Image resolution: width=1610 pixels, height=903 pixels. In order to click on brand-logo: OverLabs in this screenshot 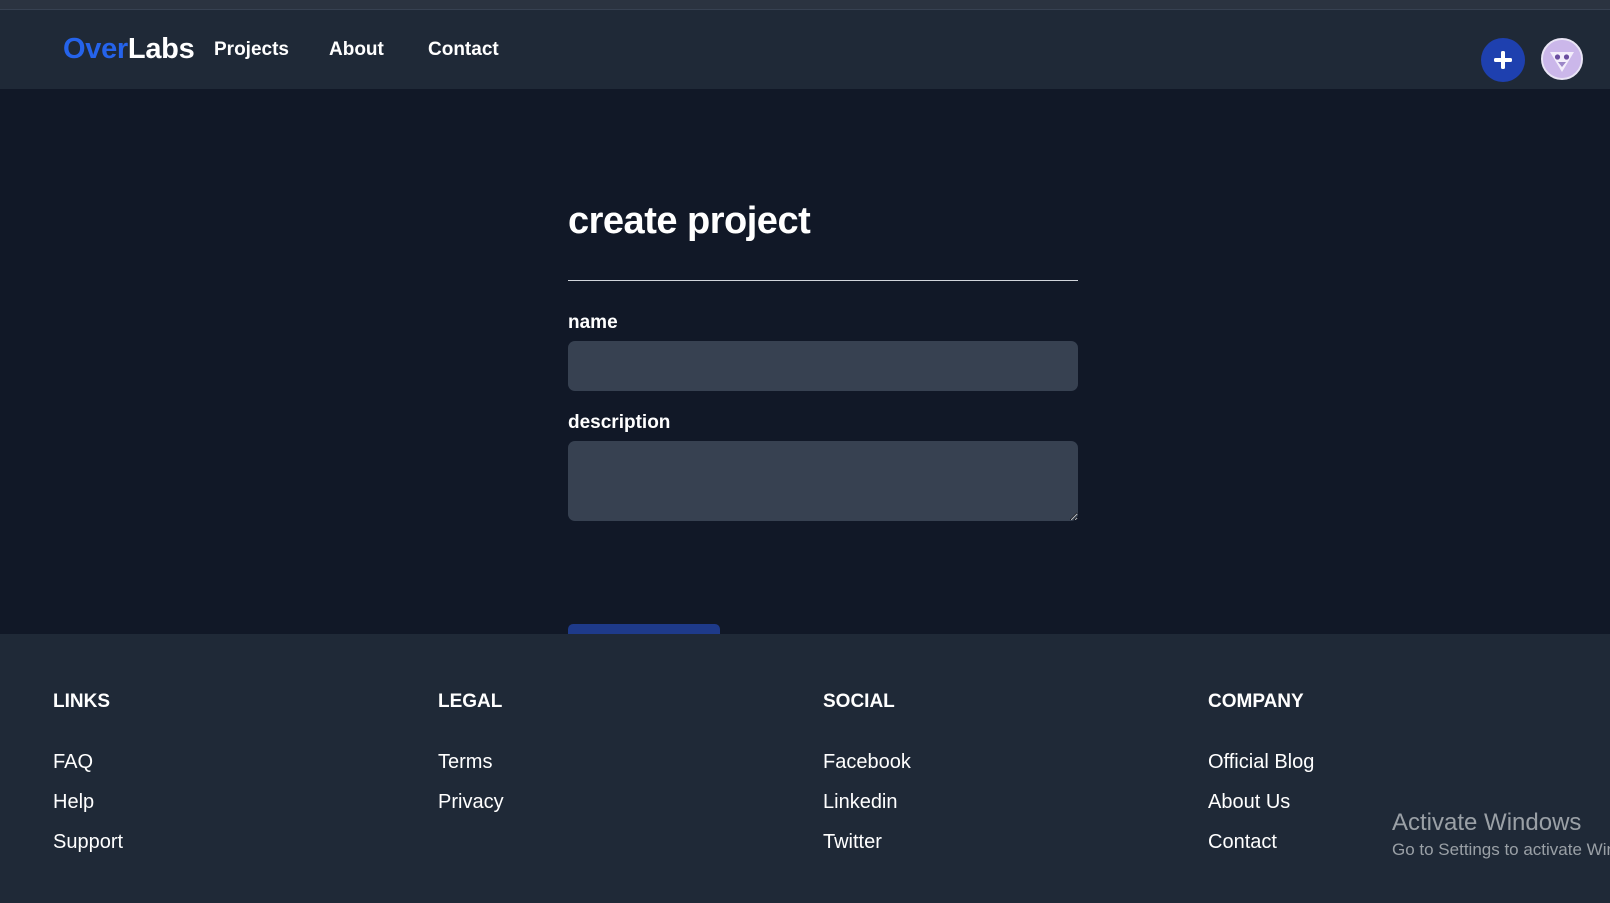, I will do `click(129, 49)`.